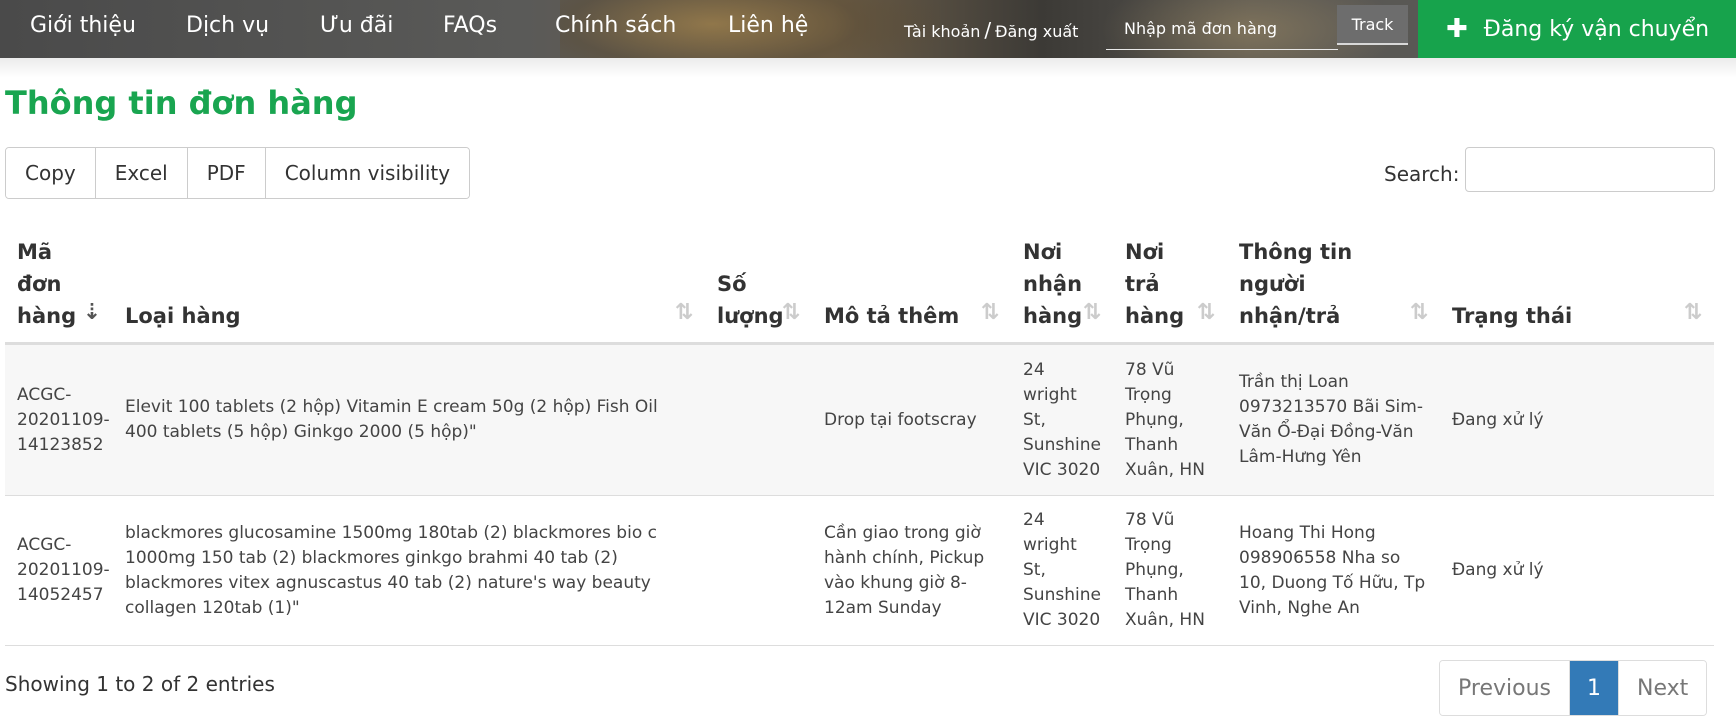 This screenshot has height=726, width=1736. I want to click on track-button: Track, so click(1372, 25).